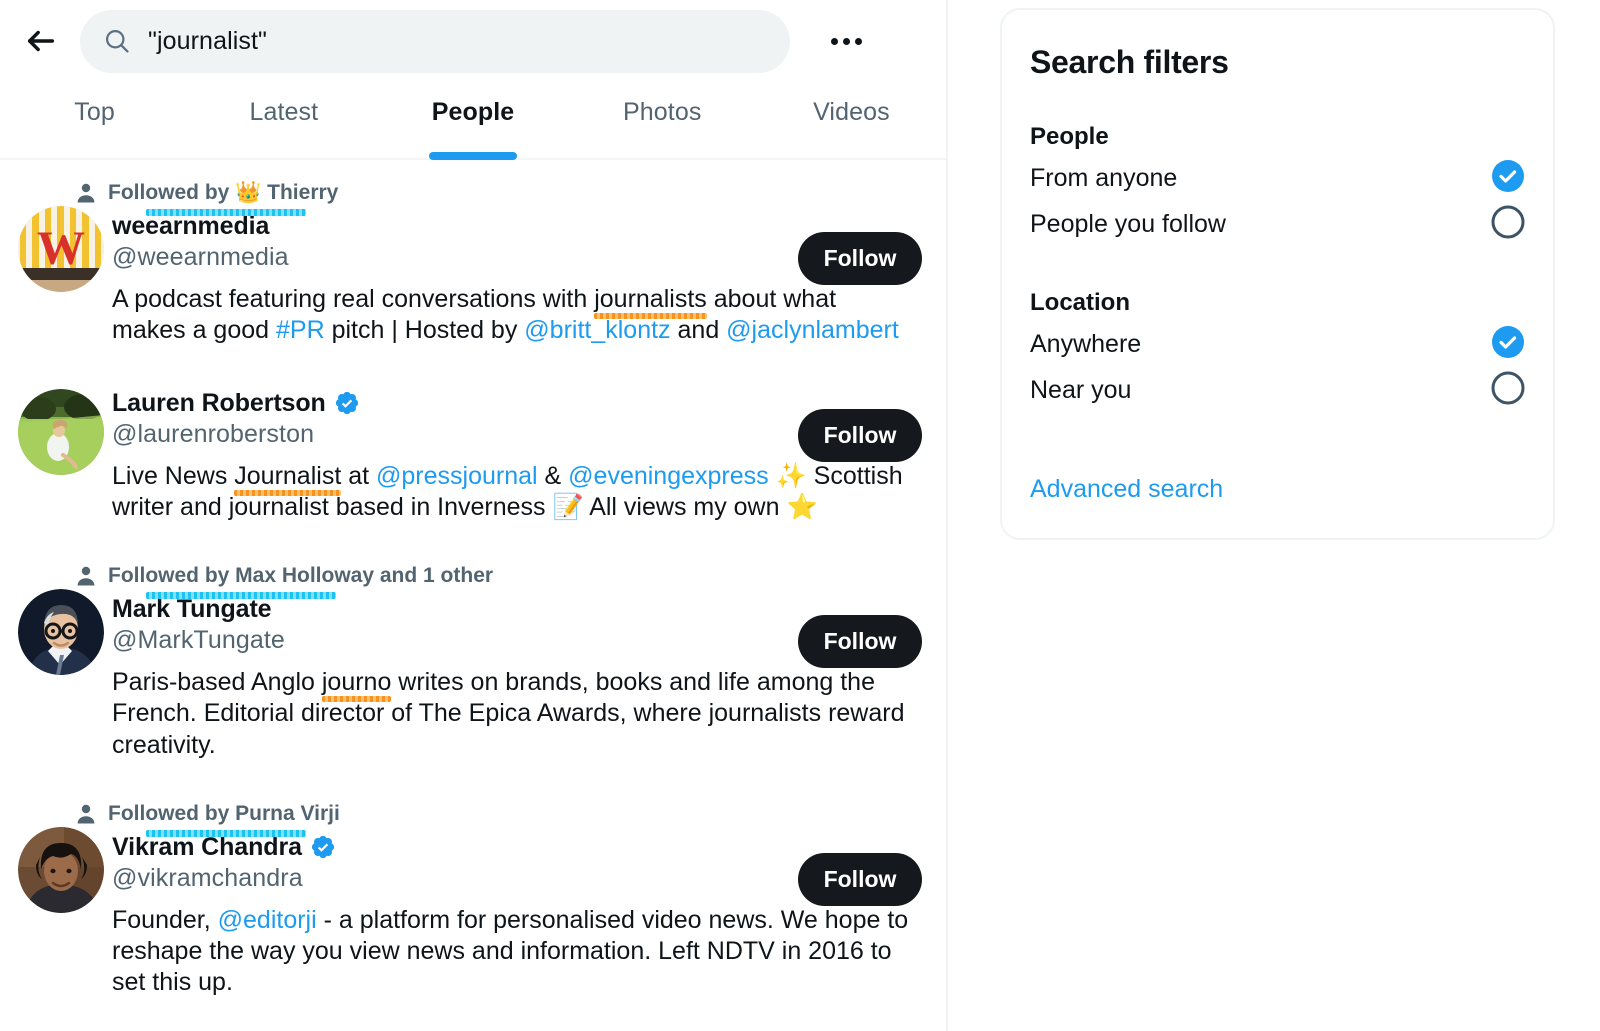 The height and width of the screenshot is (1031, 1600). What do you see at coordinates (435, 41) in the screenshot?
I see `search-input: "journalist"` at bounding box center [435, 41].